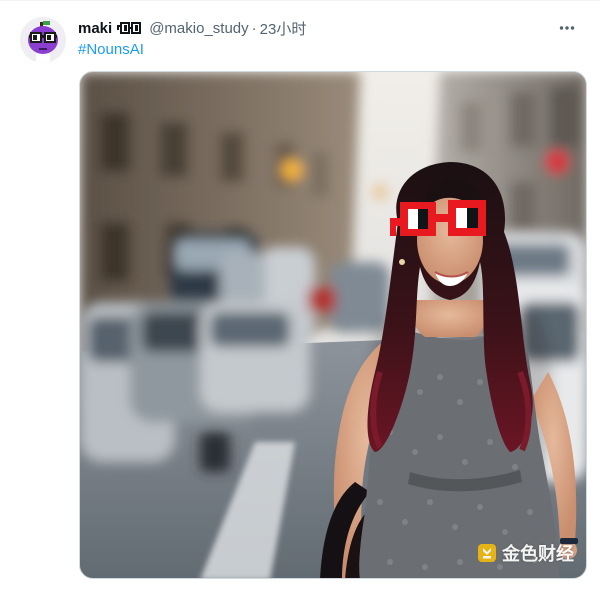 The image size is (600, 593). I want to click on post-time: 23小时, so click(283, 28).